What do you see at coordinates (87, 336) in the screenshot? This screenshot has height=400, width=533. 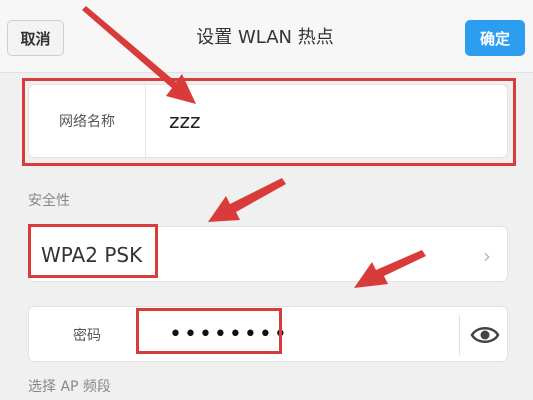 I see `password-label: 密码` at bounding box center [87, 336].